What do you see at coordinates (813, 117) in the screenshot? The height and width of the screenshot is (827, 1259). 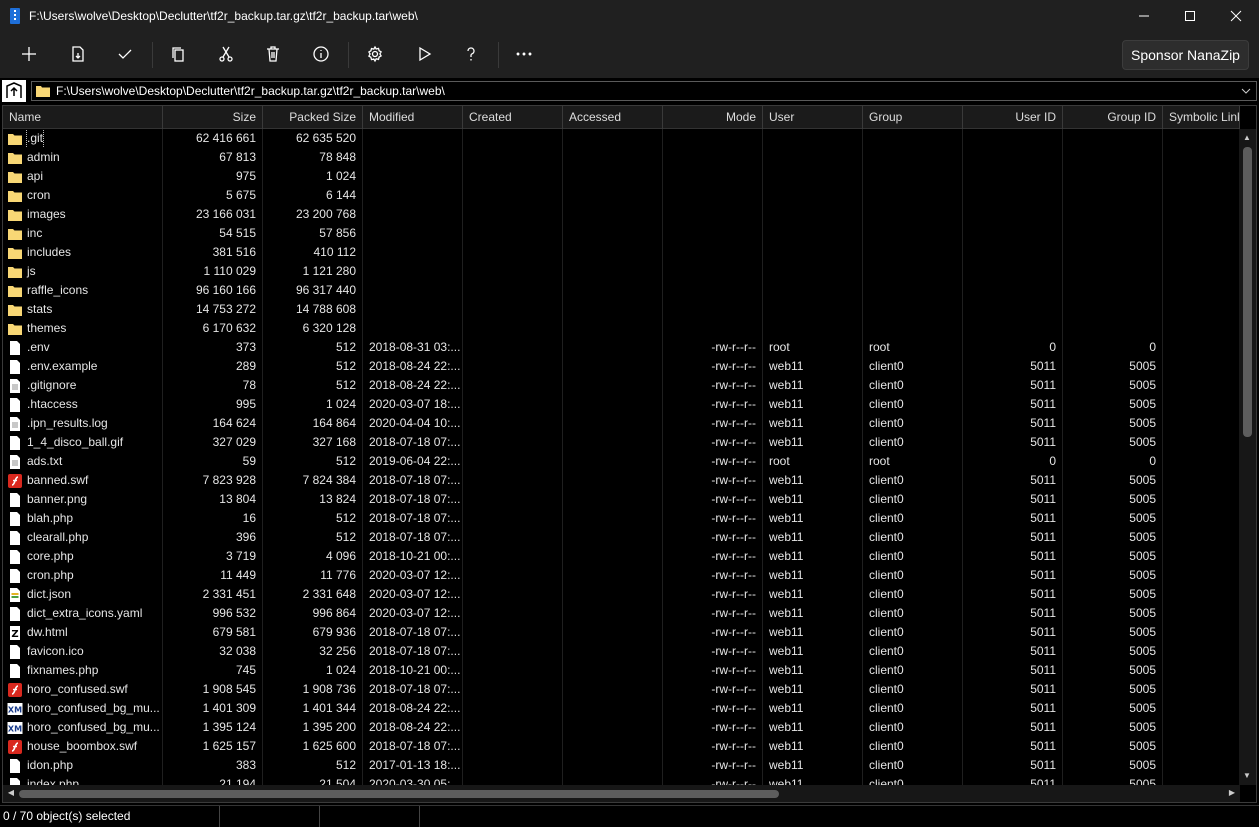 I see `column-header-user: User` at bounding box center [813, 117].